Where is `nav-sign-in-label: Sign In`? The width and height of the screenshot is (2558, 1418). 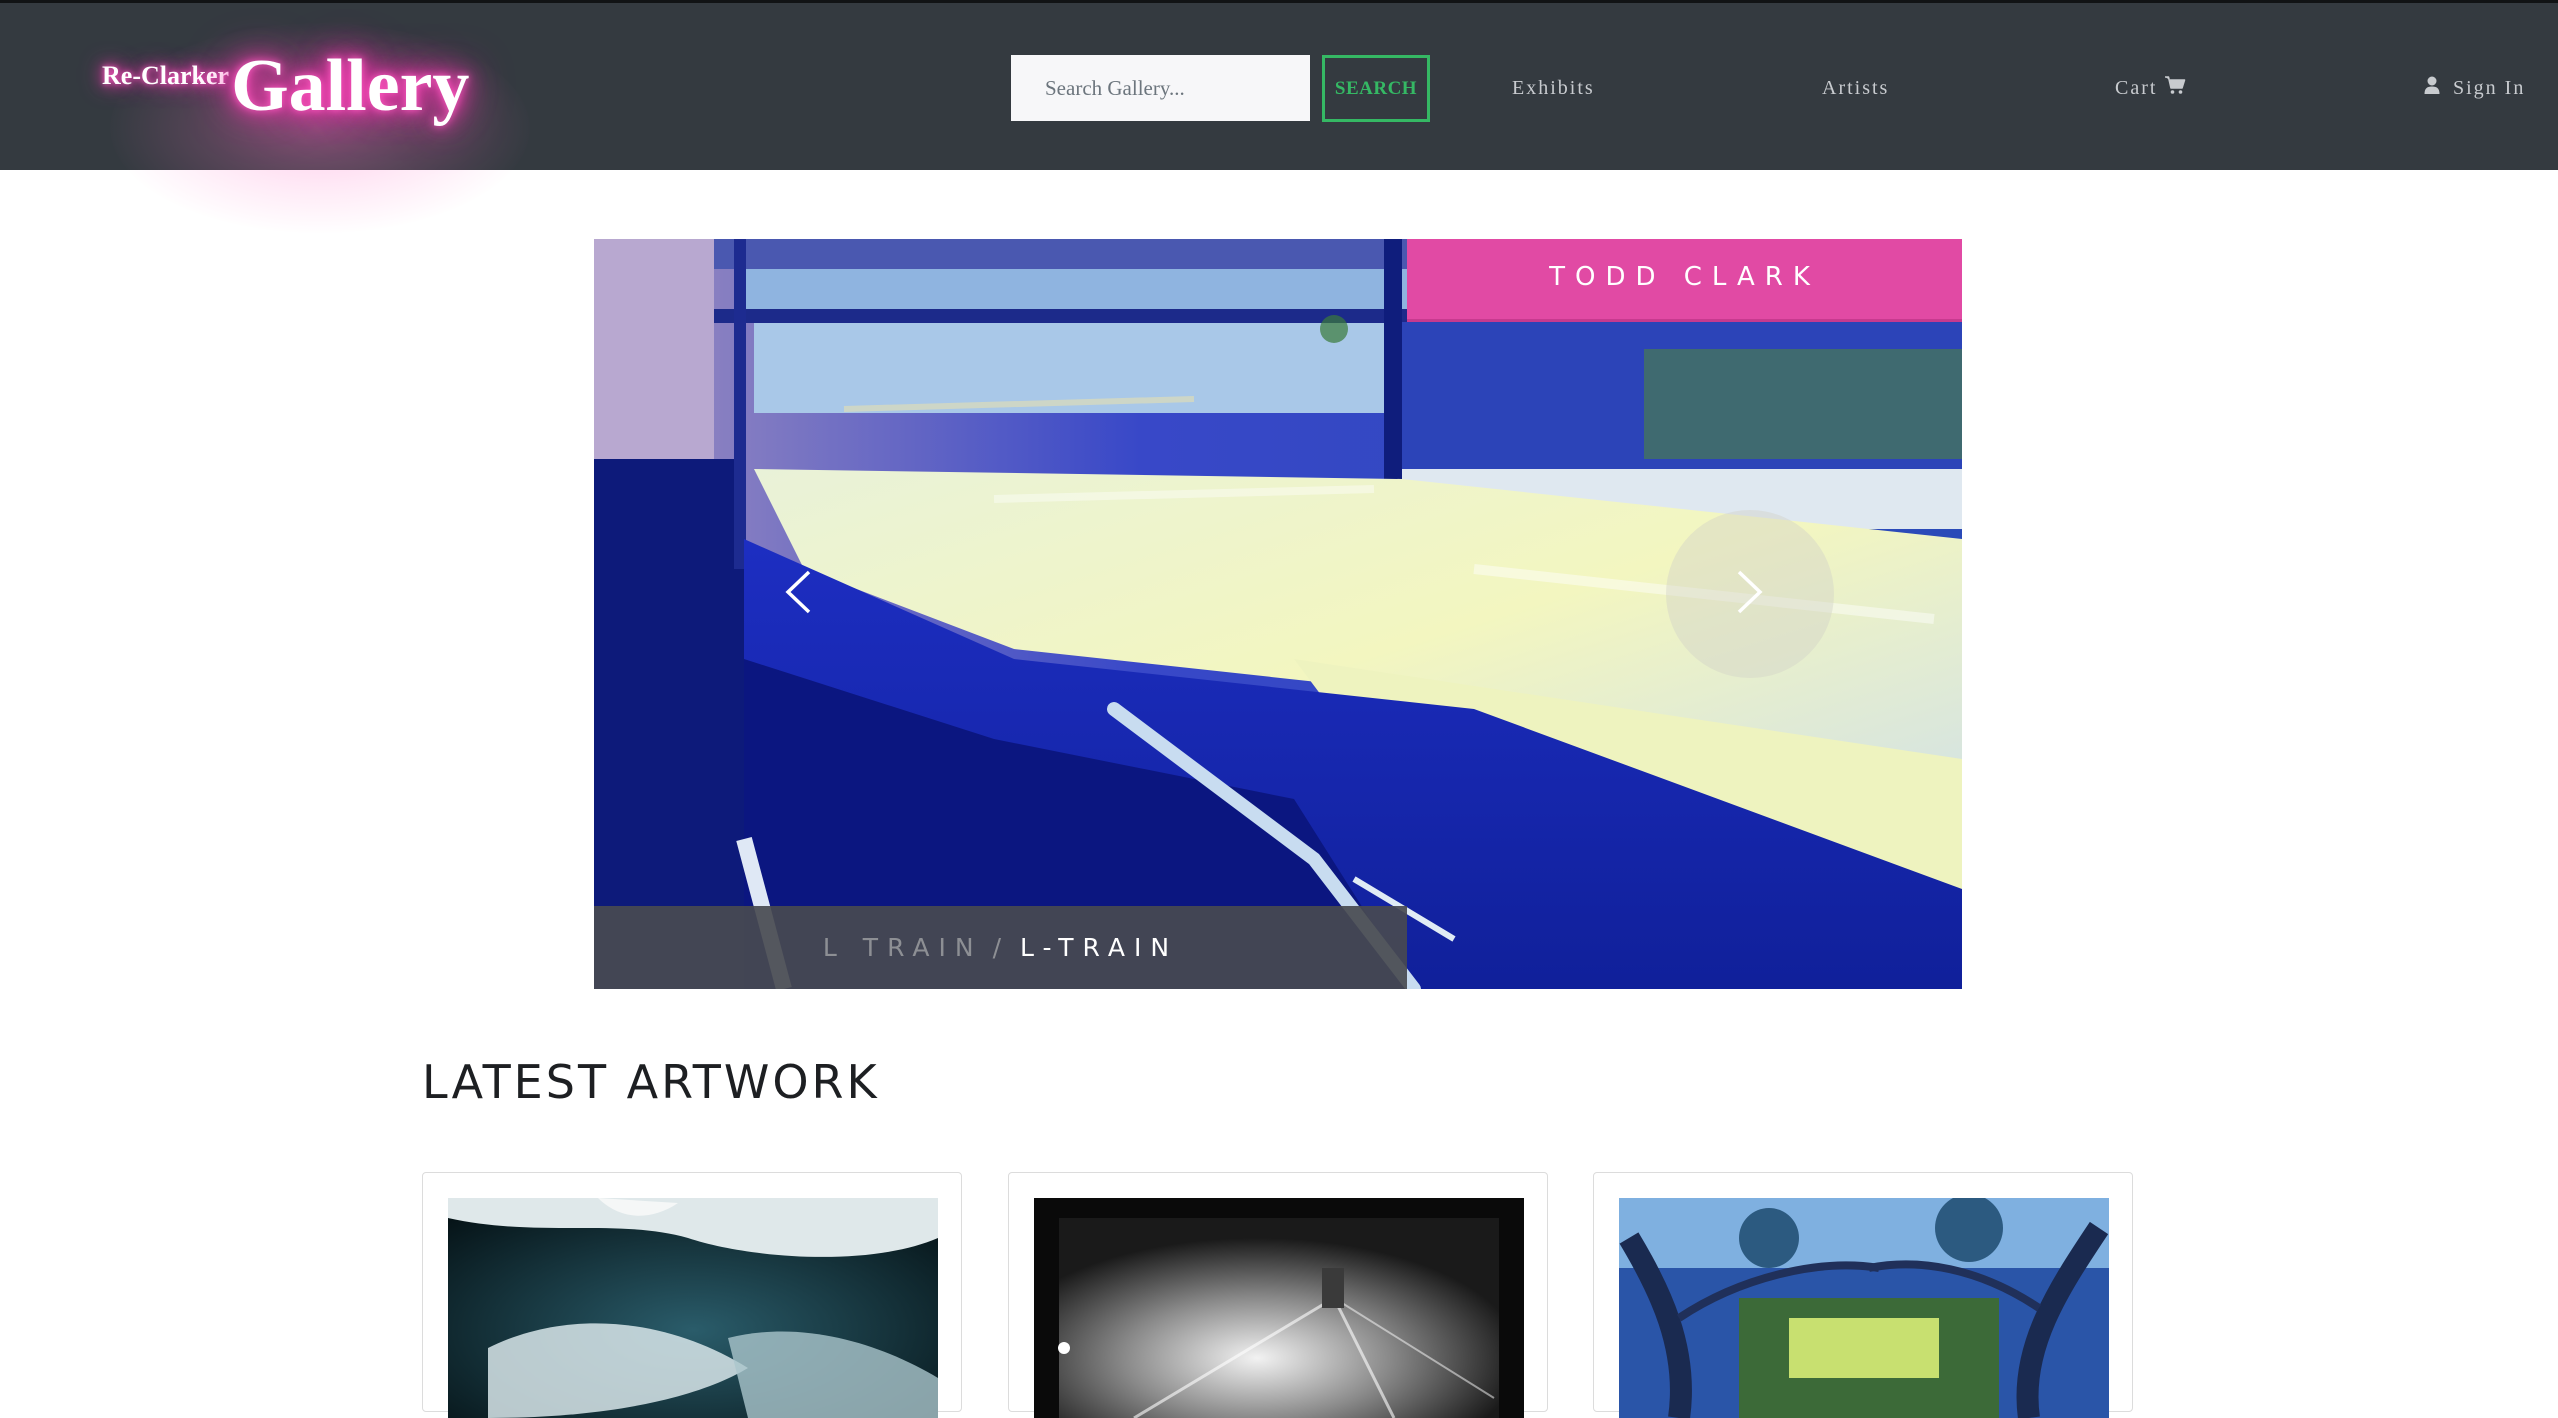 nav-sign-in-label: Sign In is located at coordinates (2489, 88).